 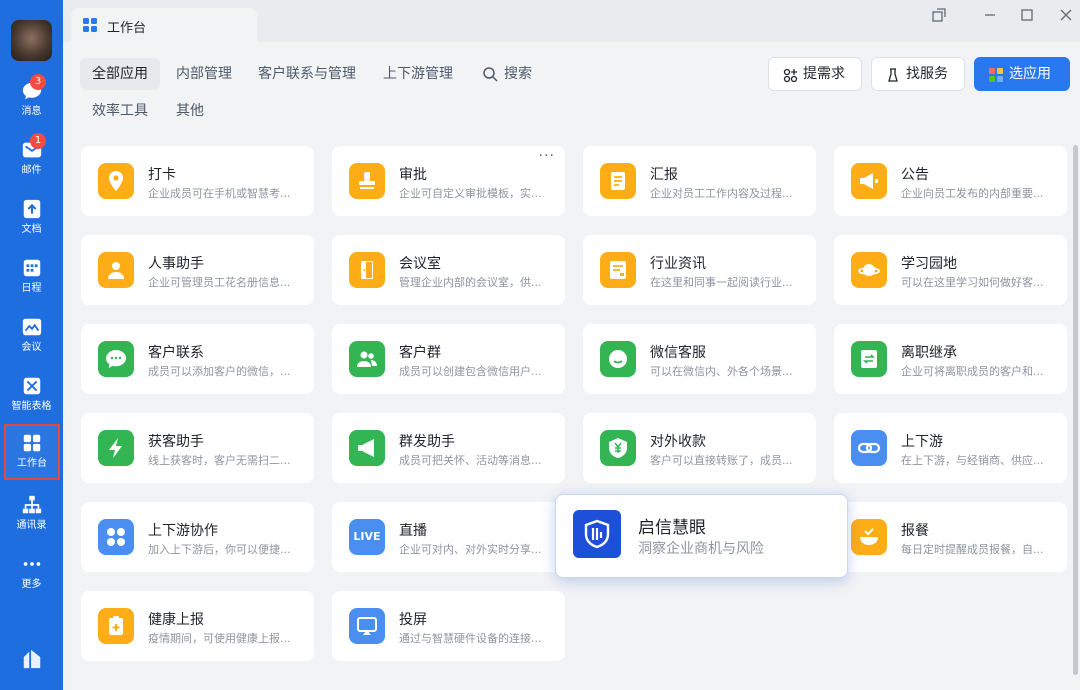 What do you see at coordinates (790, 75) in the screenshot?
I see `request-icon` at bounding box center [790, 75].